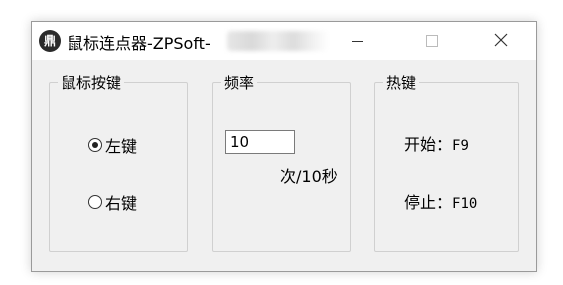  I want to click on radio-unchecked-icon, so click(95, 202).